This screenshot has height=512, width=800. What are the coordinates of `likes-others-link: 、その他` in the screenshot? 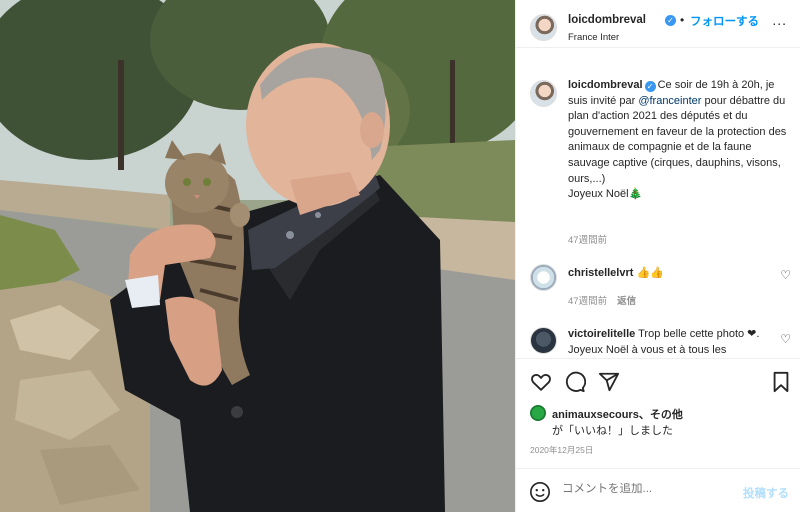 It's located at (661, 415).